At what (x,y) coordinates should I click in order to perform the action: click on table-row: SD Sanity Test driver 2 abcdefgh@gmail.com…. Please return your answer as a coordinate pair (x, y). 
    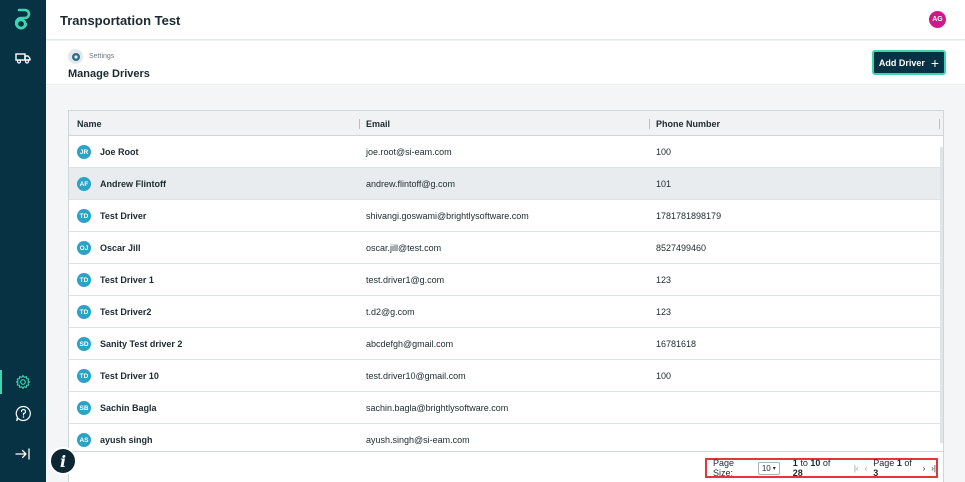
    Looking at the image, I should click on (506, 344).